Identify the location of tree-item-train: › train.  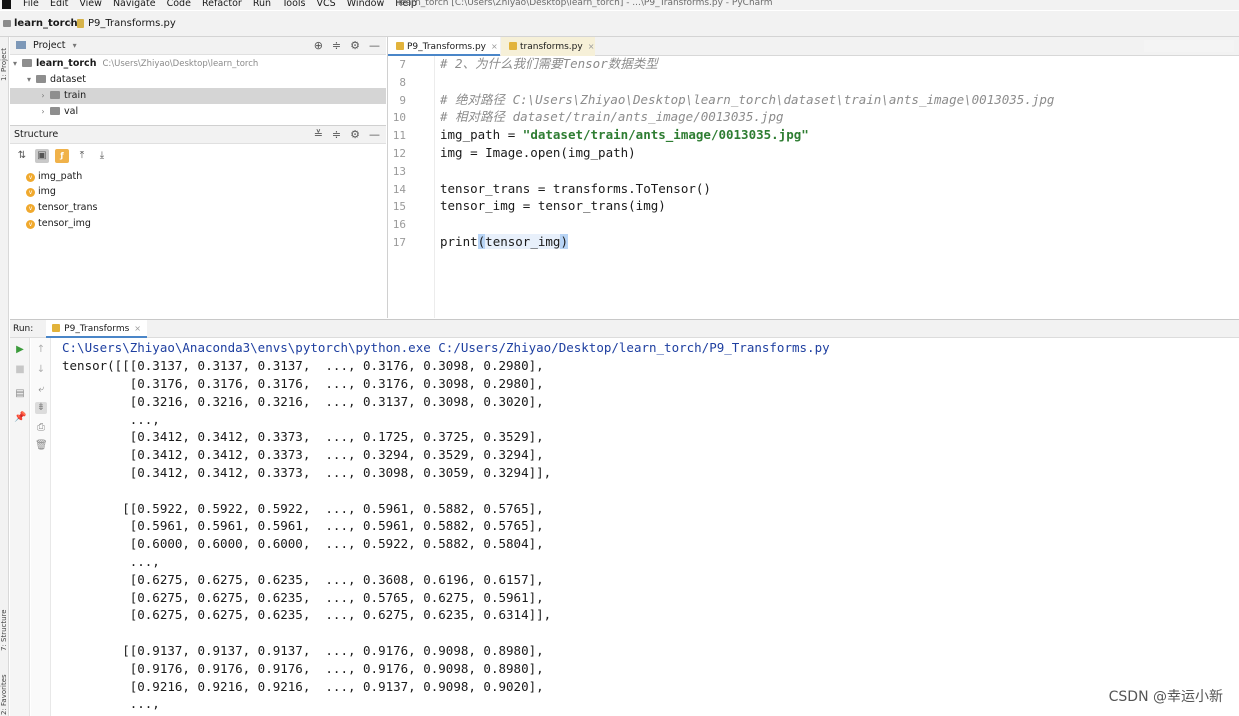
(198, 96).